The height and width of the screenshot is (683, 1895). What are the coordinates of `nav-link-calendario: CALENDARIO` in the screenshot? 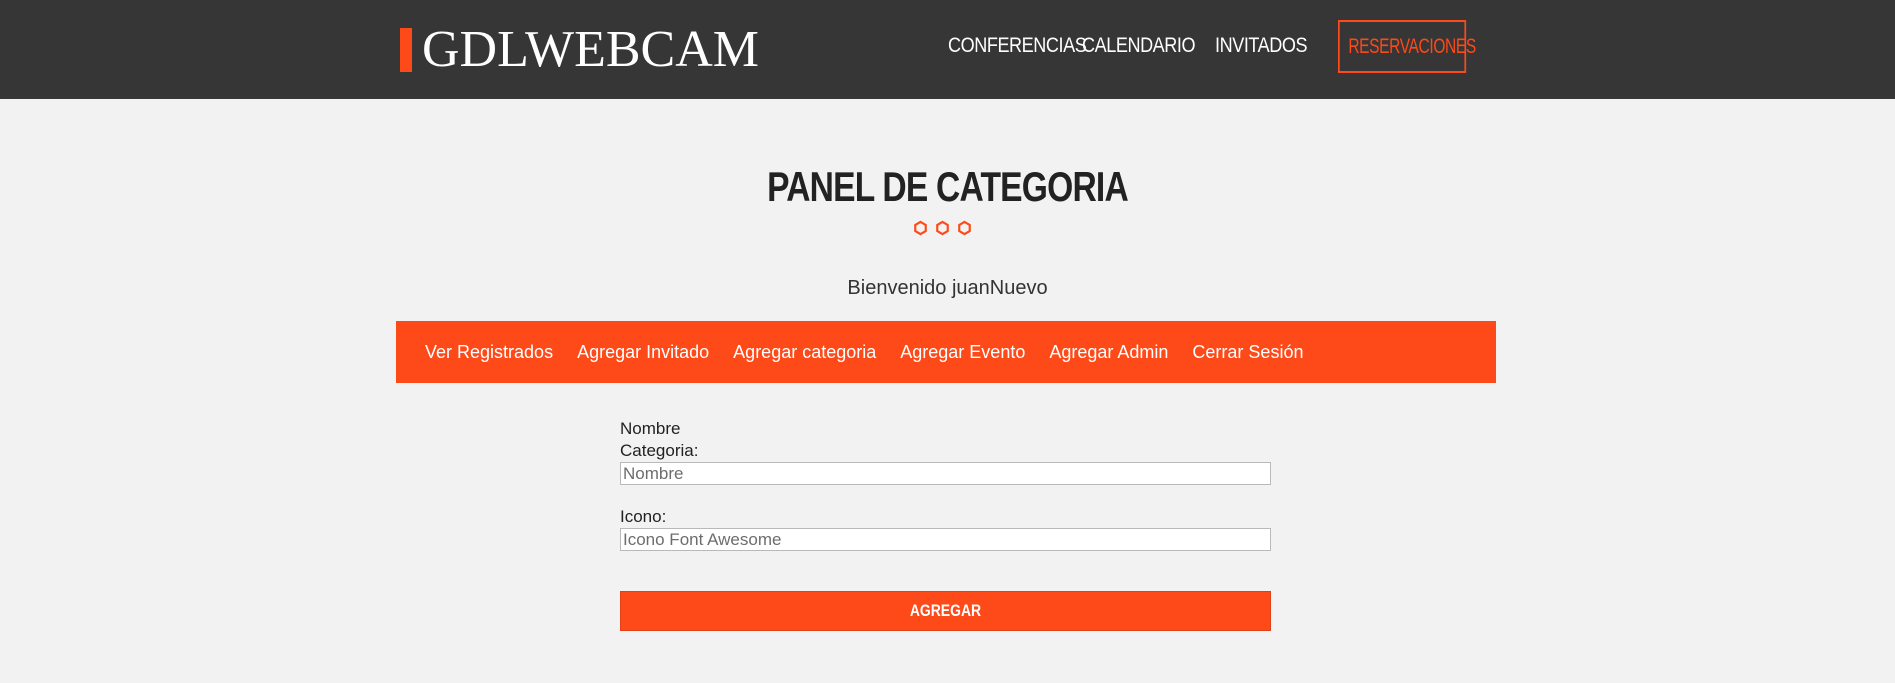 It's located at (1139, 46).